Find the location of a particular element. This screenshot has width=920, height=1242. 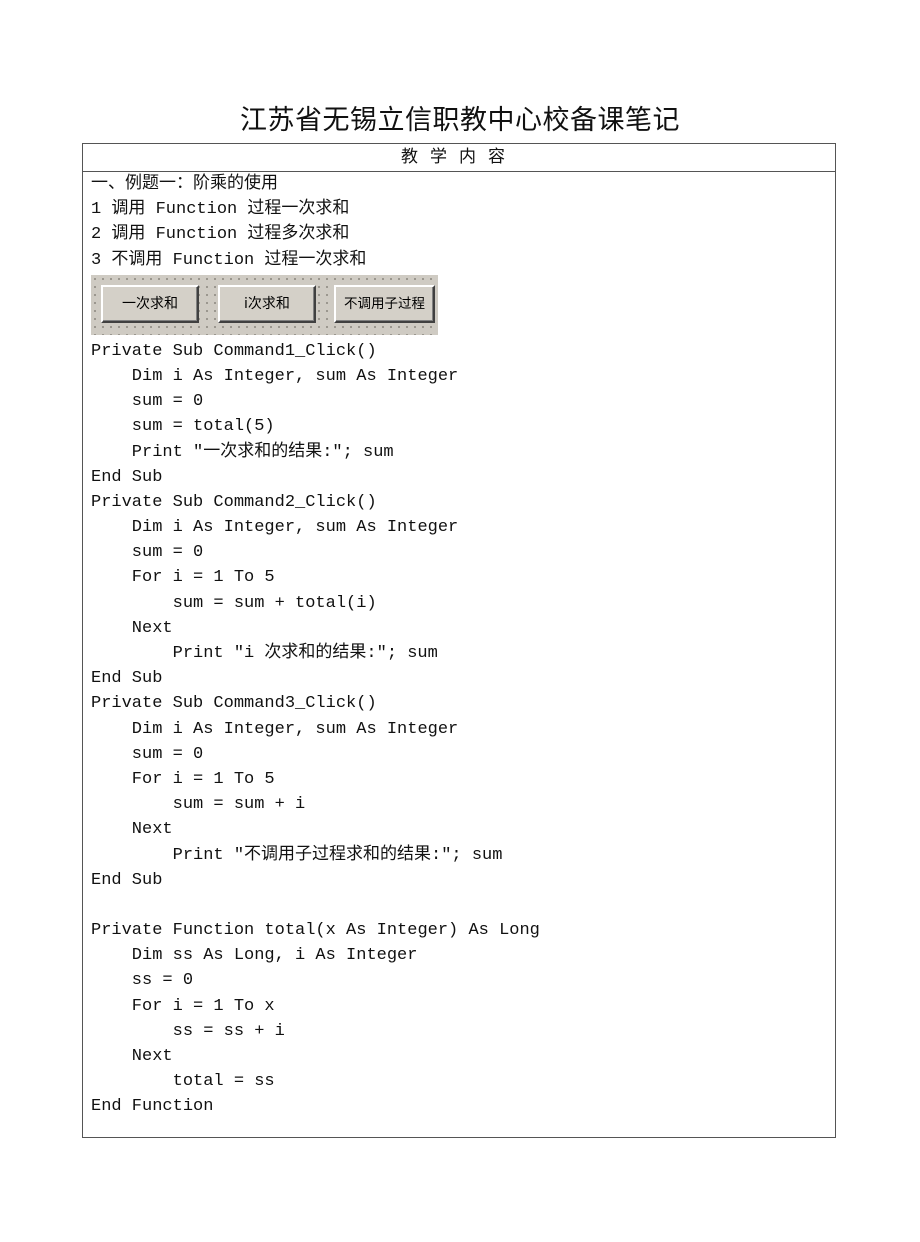

code-line: sum = total(5) is located at coordinates (183, 427).